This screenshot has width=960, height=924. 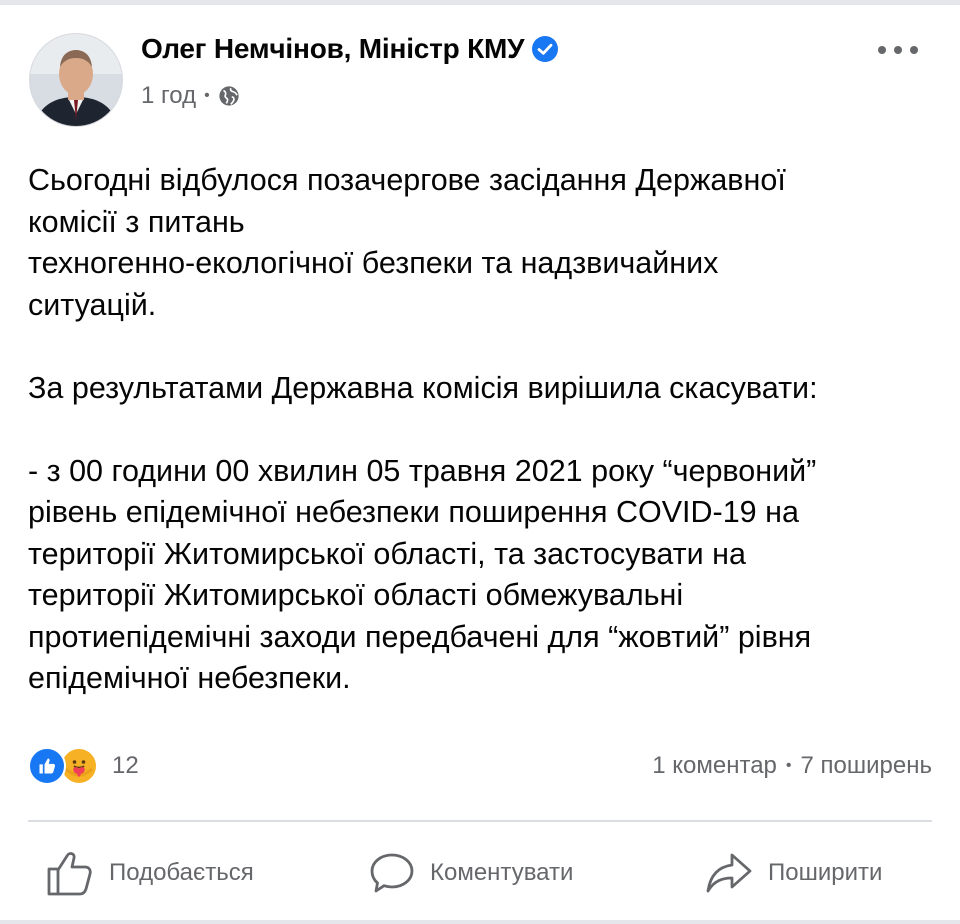 I want to click on author-name: Олег Немчінов, Міністр КМУ, so click(x=333, y=49).